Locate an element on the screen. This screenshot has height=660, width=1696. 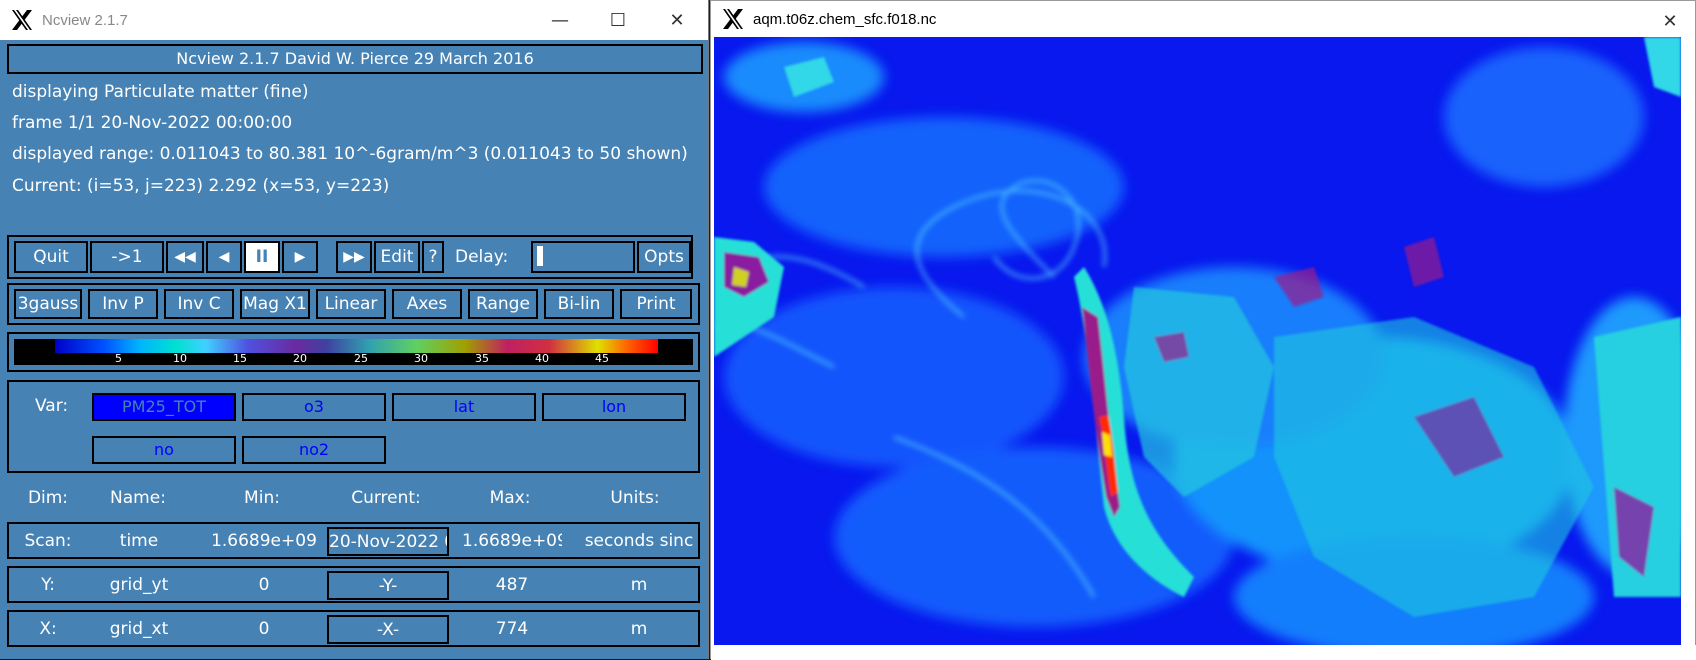
mag-button: Mag X1 is located at coordinates (275, 304).